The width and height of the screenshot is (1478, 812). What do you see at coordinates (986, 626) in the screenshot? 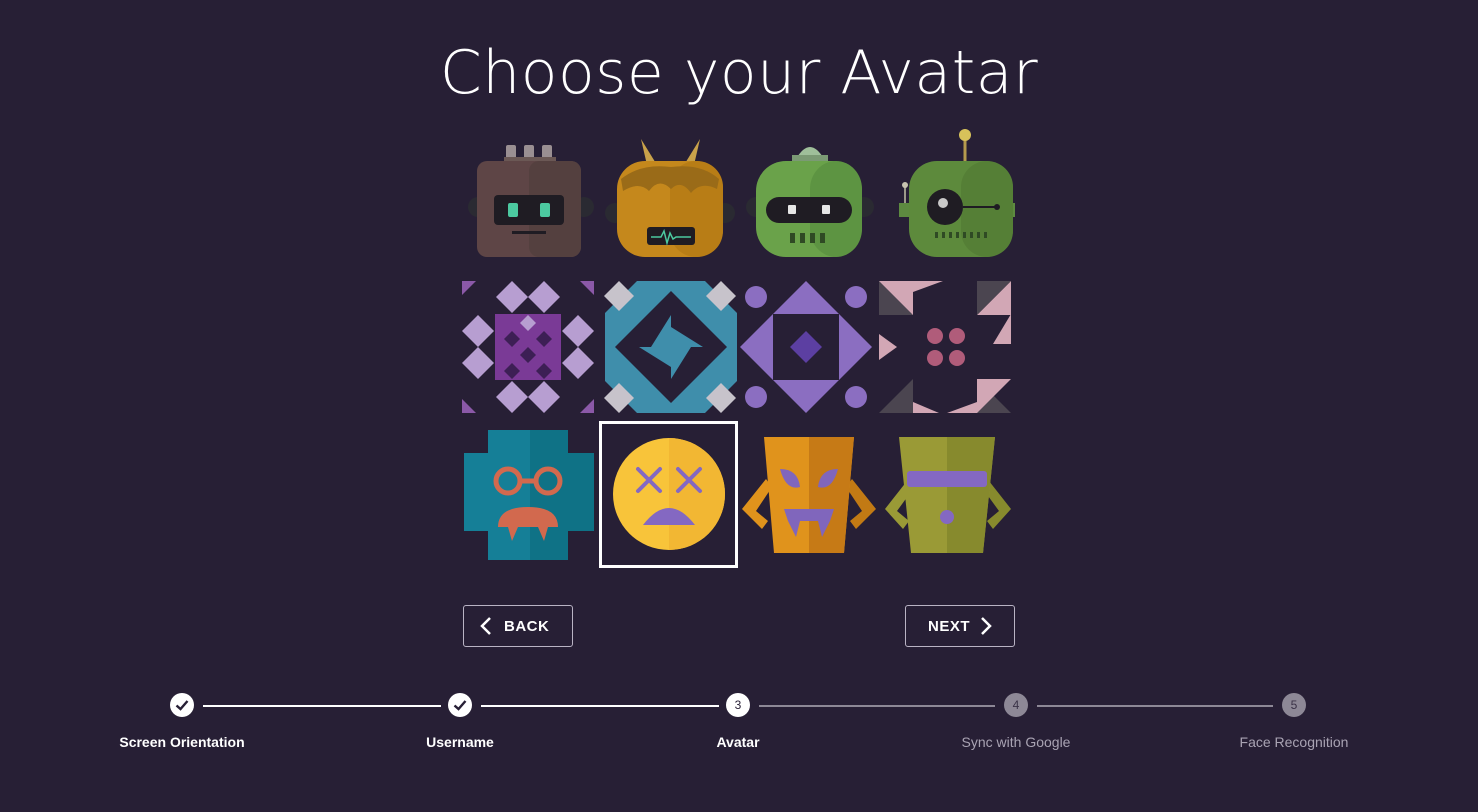
I see `chevron-right-icon` at bounding box center [986, 626].